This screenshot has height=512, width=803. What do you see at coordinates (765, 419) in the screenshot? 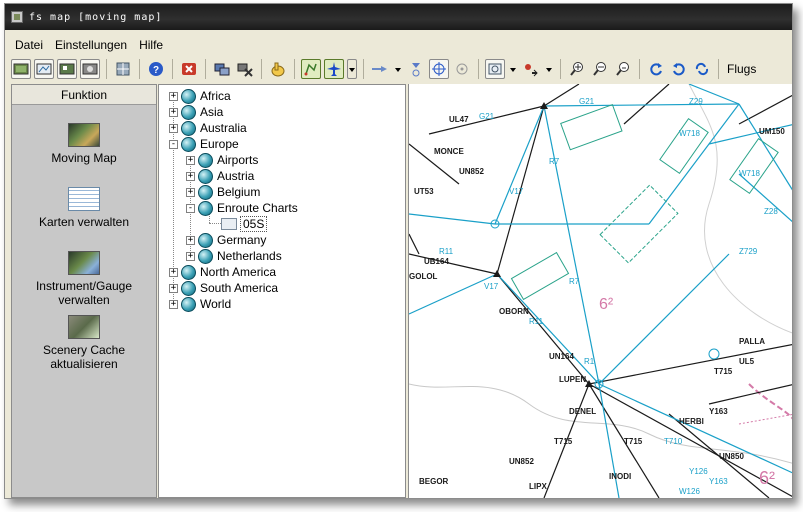
I see `fir-boundary` at bounding box center [765, 419].